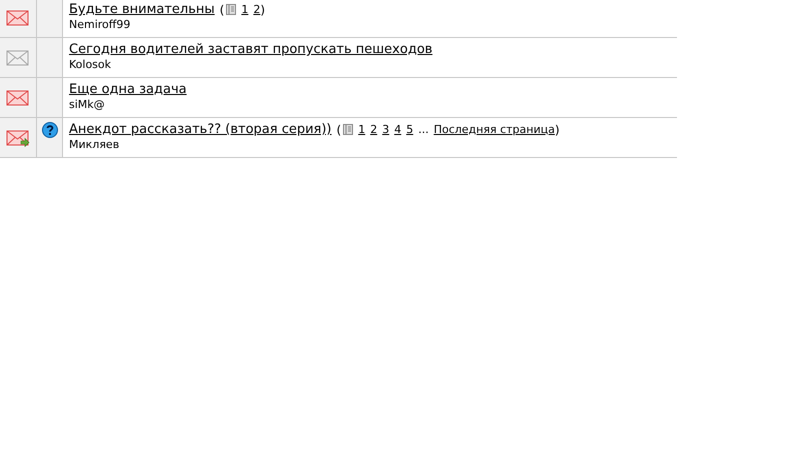 The height and width of the screenshot is (453, 807). Describe the element at coordinates (386, 129) in the screenshot. I see `page-link: 3` at that location.